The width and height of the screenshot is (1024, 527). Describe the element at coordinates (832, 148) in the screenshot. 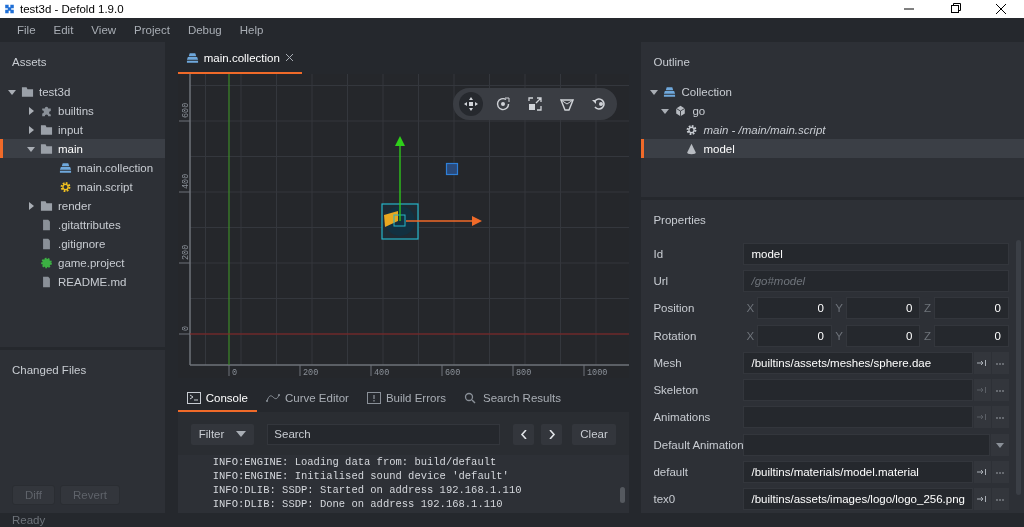

I see `tree-item: model` at that location.